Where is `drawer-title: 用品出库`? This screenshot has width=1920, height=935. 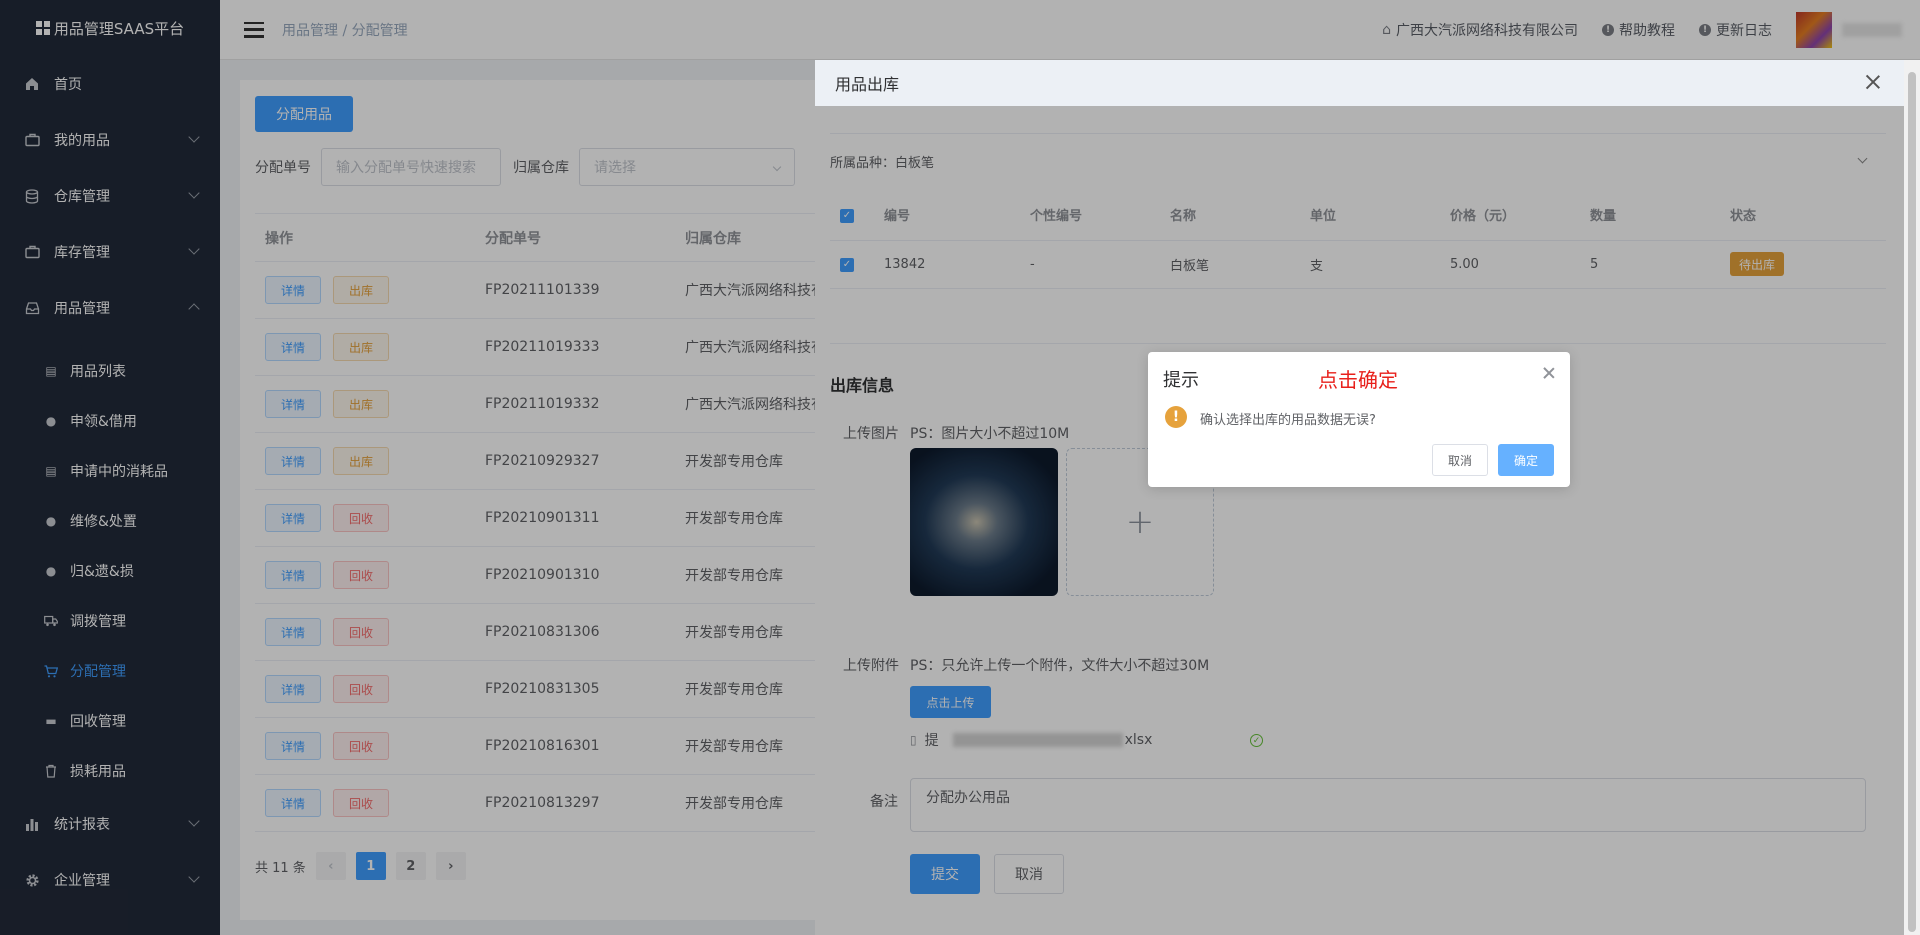
drawer-title: 用品出库 is located at coordinates (867, 84).